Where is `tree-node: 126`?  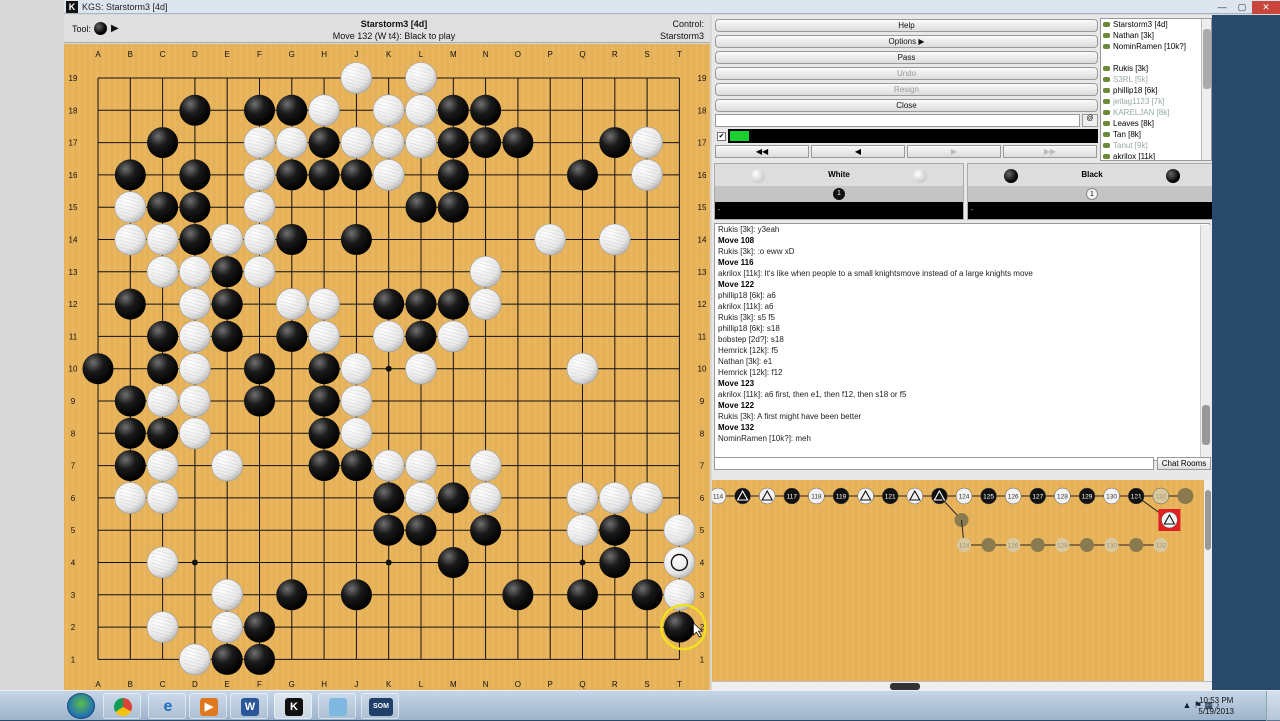 tree-node: 126 is located at coordinates (1013, 496).